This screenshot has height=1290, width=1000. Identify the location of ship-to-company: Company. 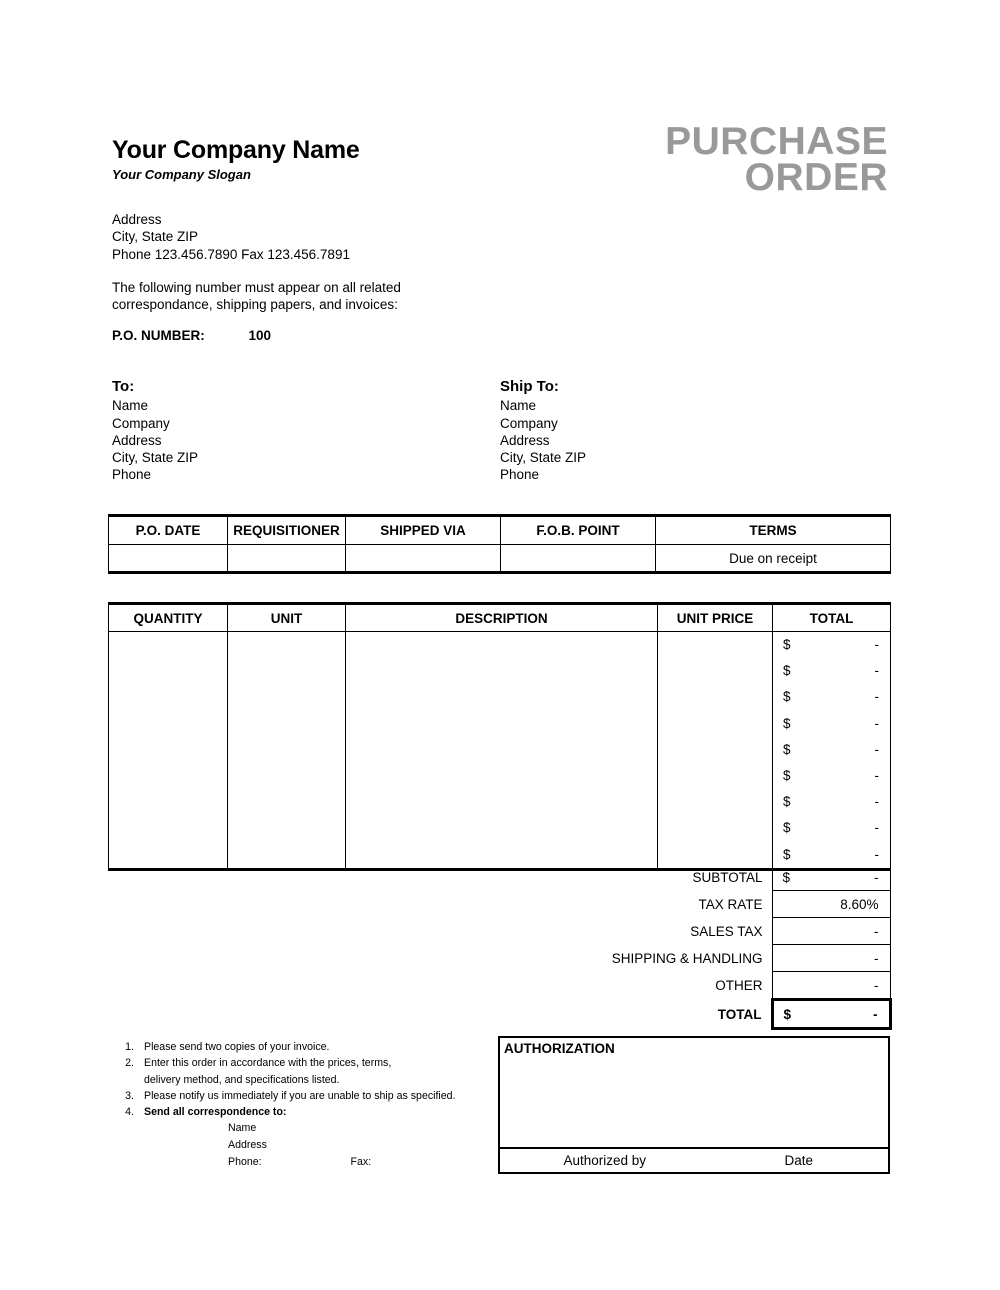
(543, 423).